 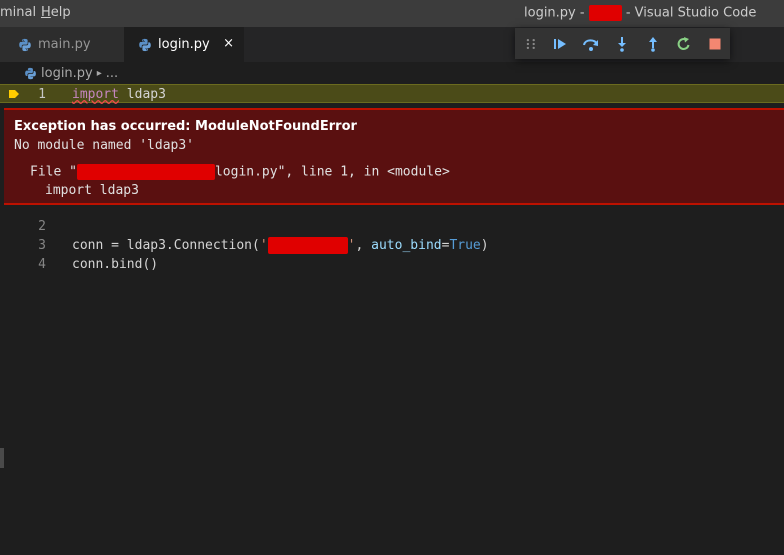 I want to click on stop-button, so click(x=714, y=43).